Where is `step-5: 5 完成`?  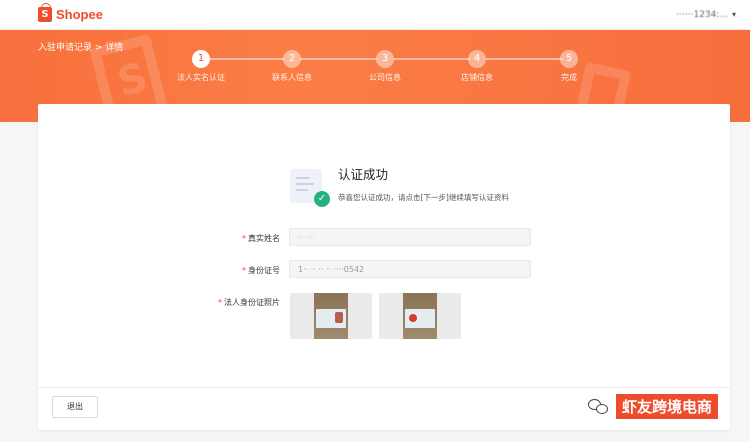 step-5: 5 完成 is located at coordinates (569, 66).